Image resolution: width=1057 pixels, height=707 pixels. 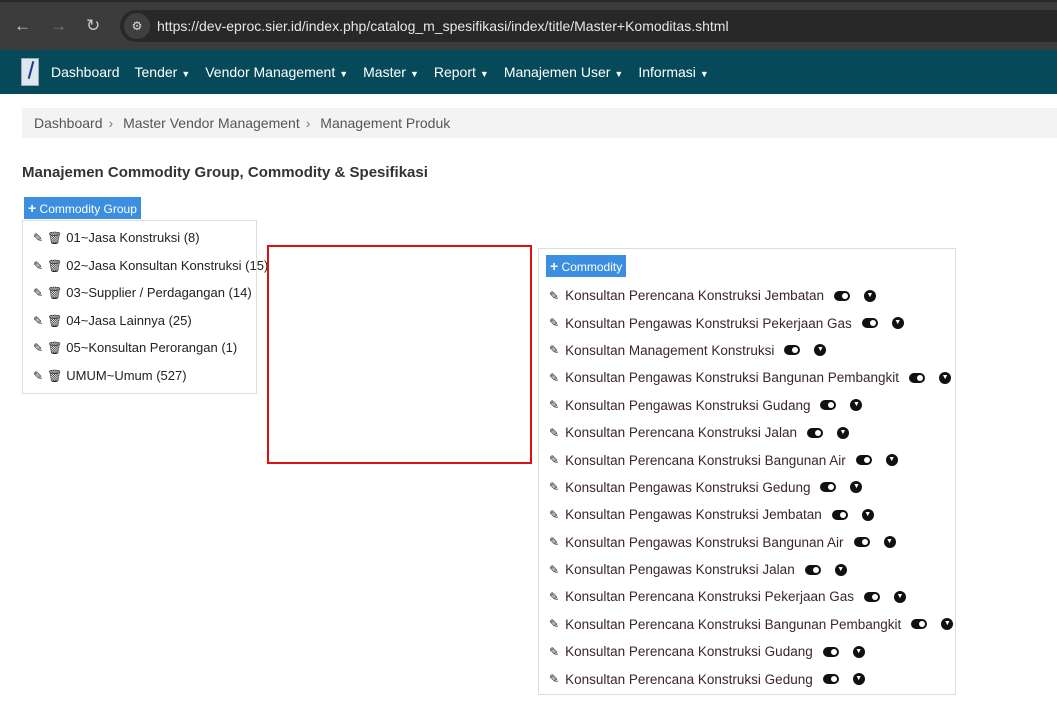 What do you see at coordinates (461, 72) in the screenshot?
I see `nav-report: Report ▼` at bounding box center [461, 72].